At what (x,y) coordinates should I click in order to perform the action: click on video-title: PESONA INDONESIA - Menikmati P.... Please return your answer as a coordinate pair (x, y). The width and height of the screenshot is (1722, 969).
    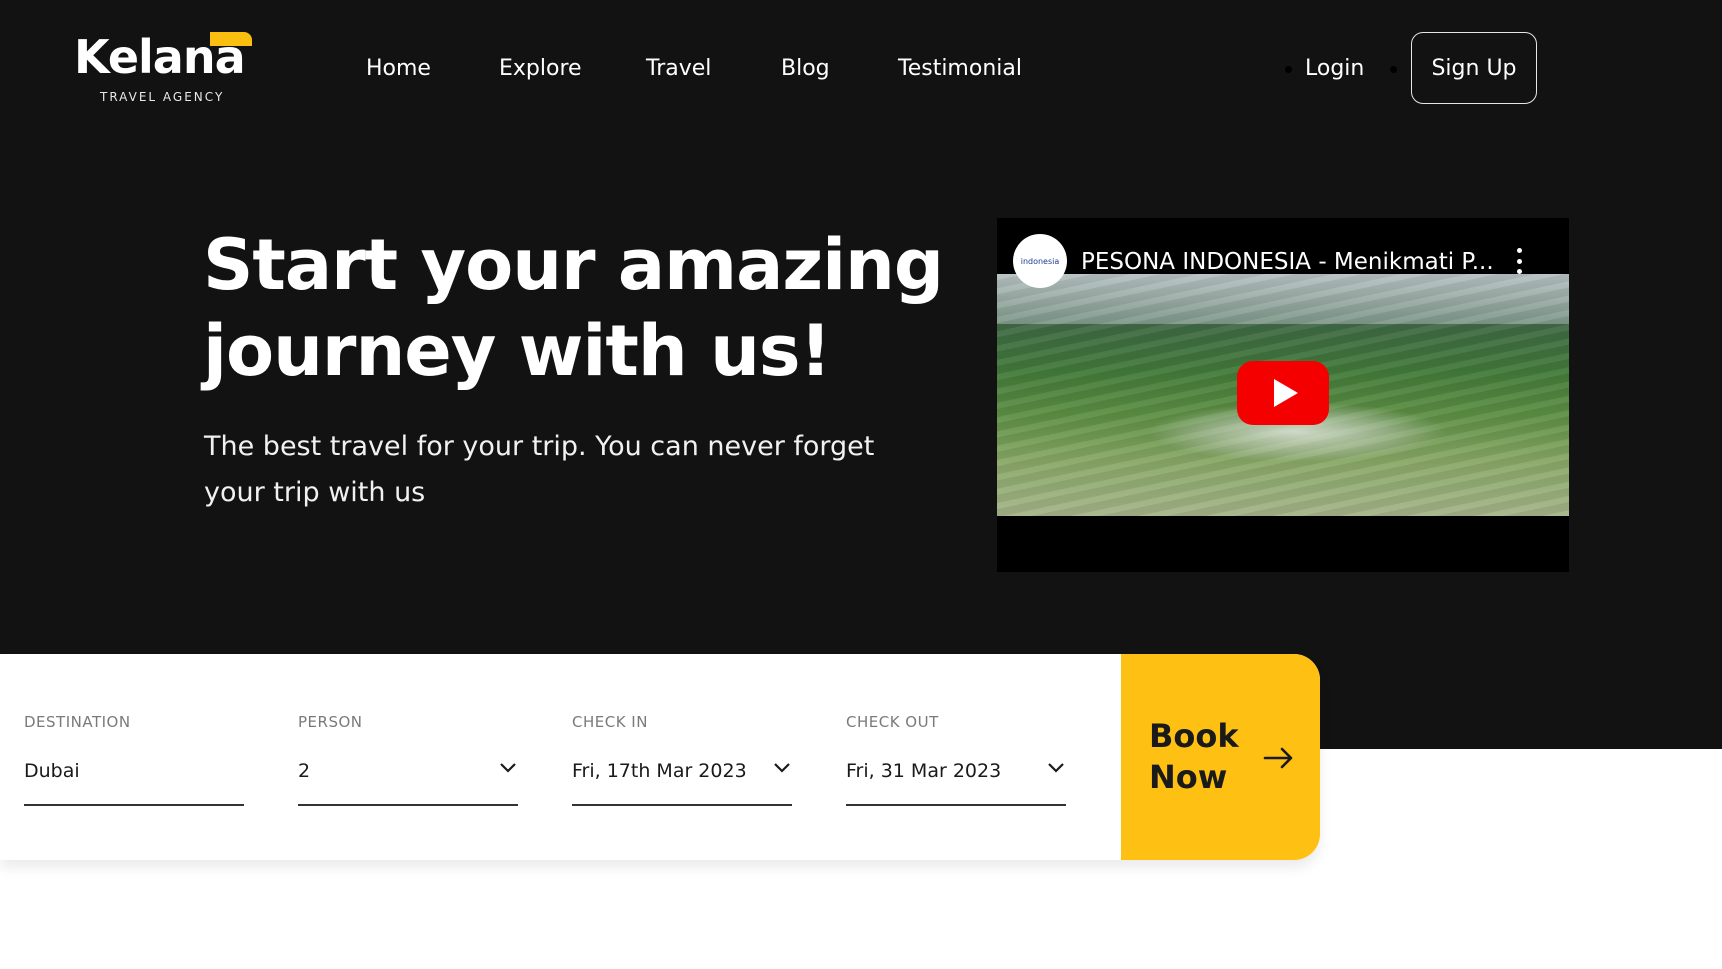
    Looking at the image, I should click on (1291, 262).